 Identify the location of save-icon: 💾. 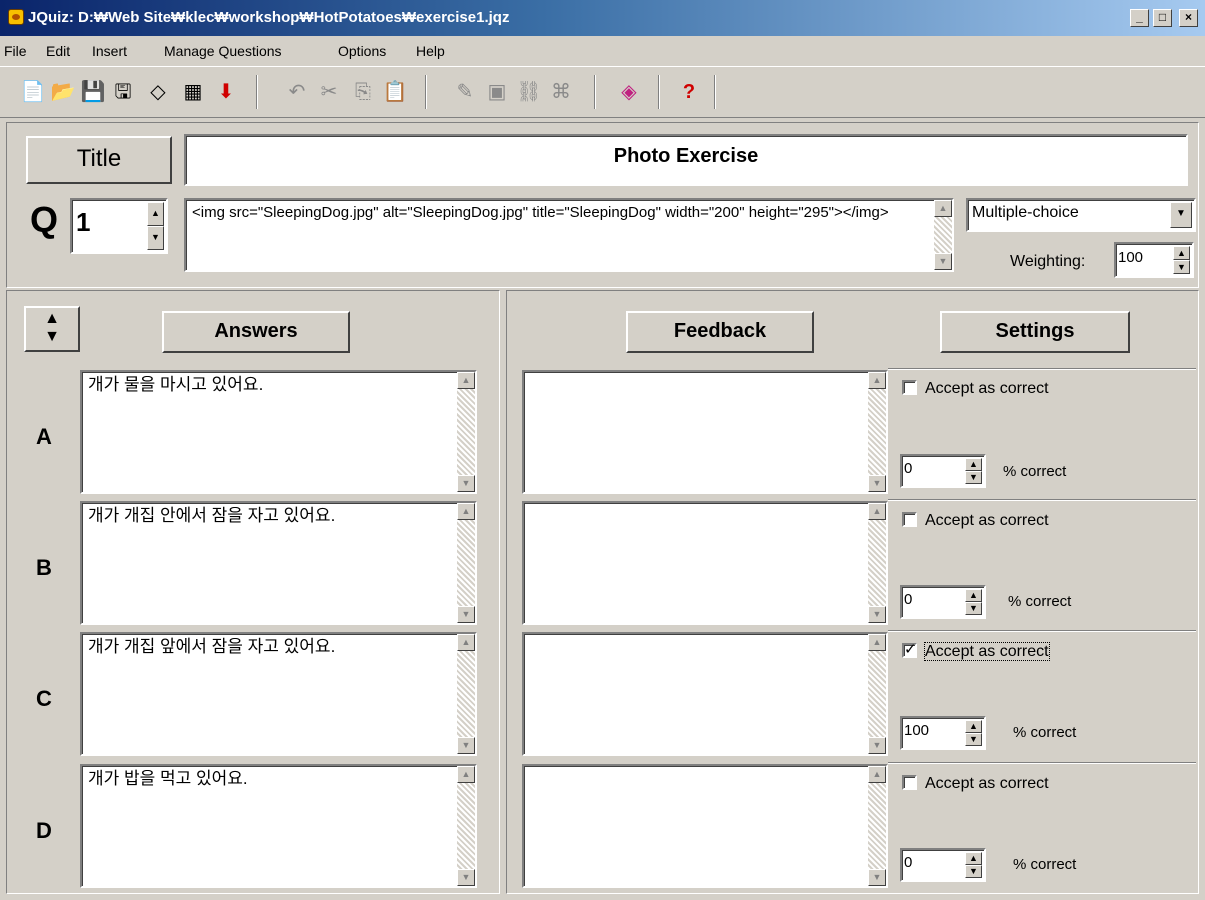
(93, 92).